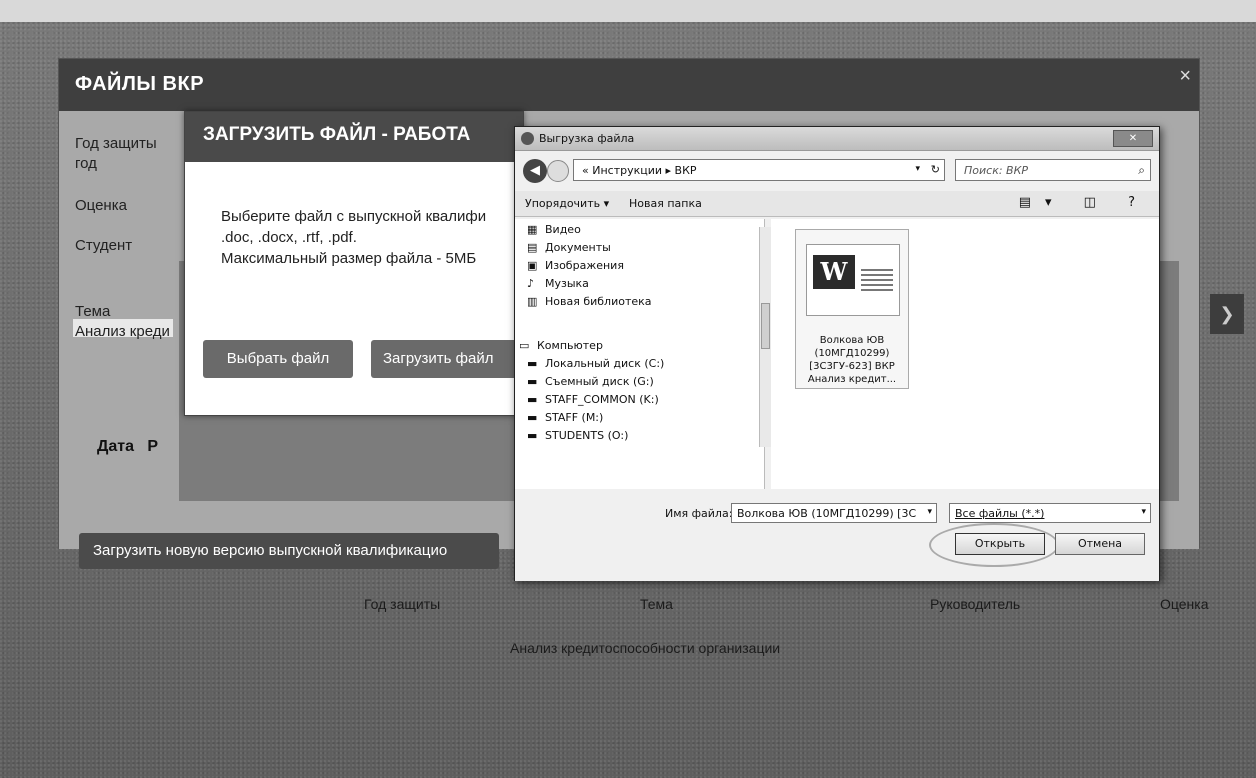 The width and height of the screenshot is (1256, 778). What do you see at coordinates (532, 247) in the screenshot?
I see `documents-icon: ▤` at bounding box center [532, 247].